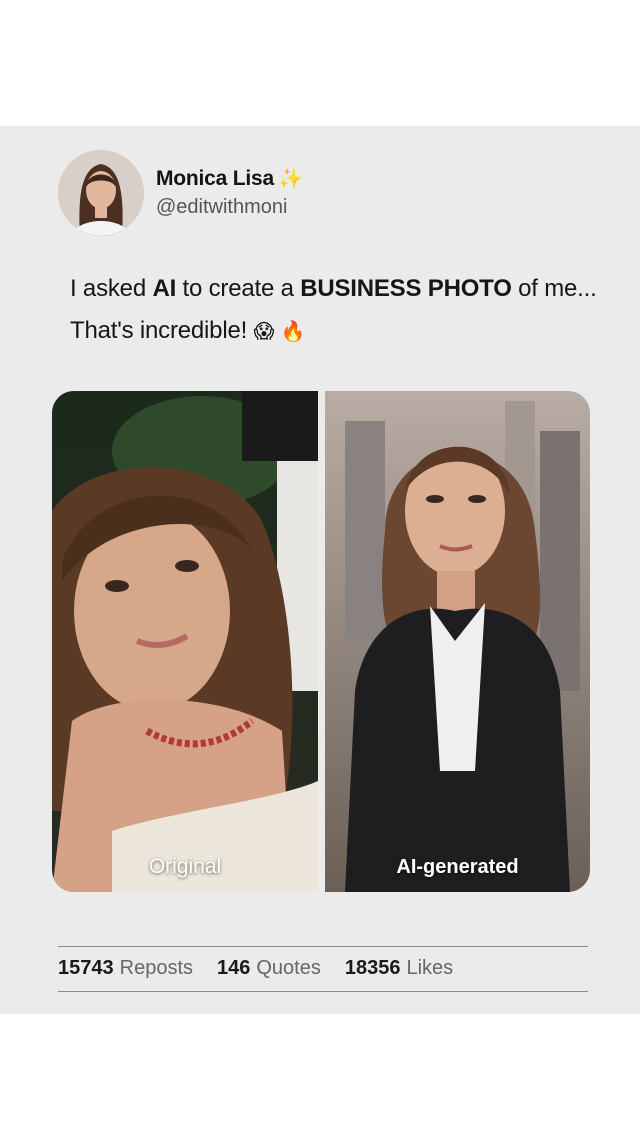  Describe the element at coordinates (156, 968) in the screenshot. I see `reposts-label: Reposts` at that location.